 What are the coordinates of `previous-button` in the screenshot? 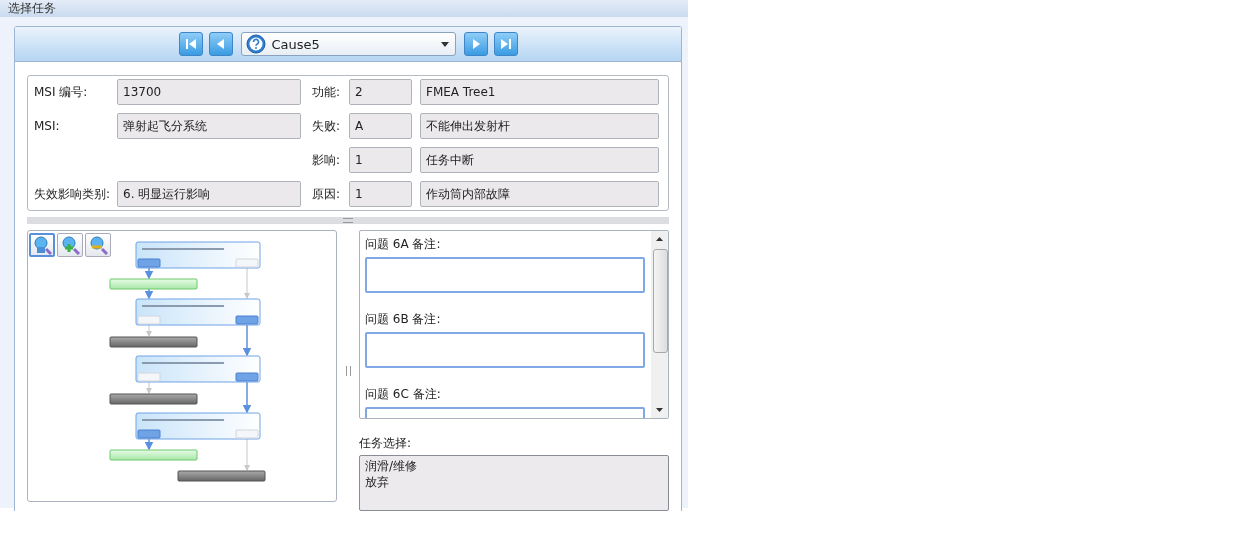 It's located at (220, 44).